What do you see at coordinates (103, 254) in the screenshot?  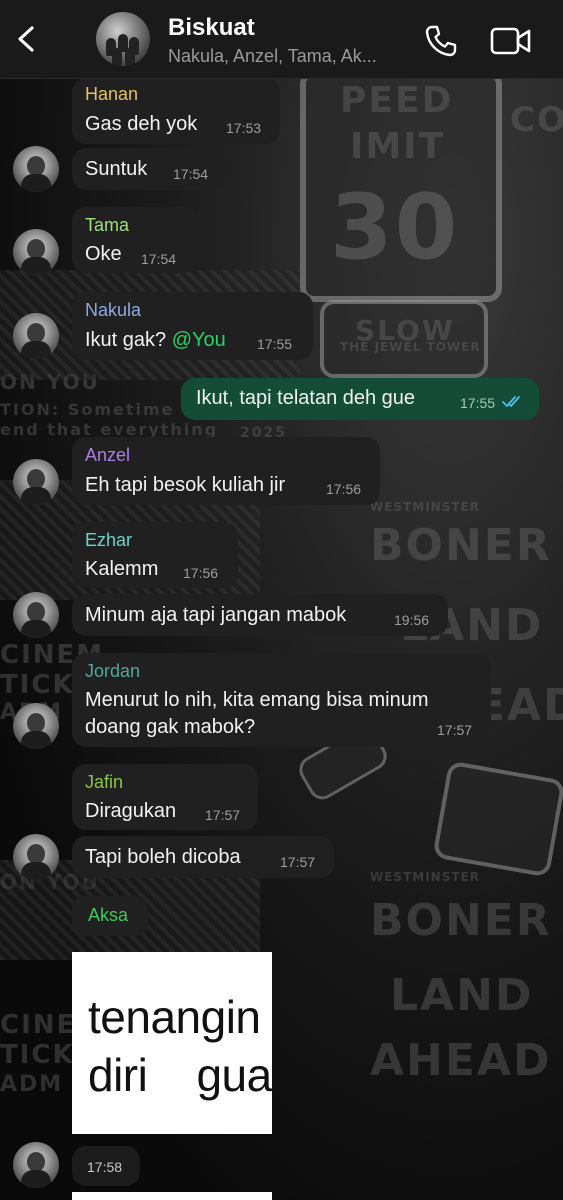 I see `message-text: Oke` at bounding box center [103, 254].